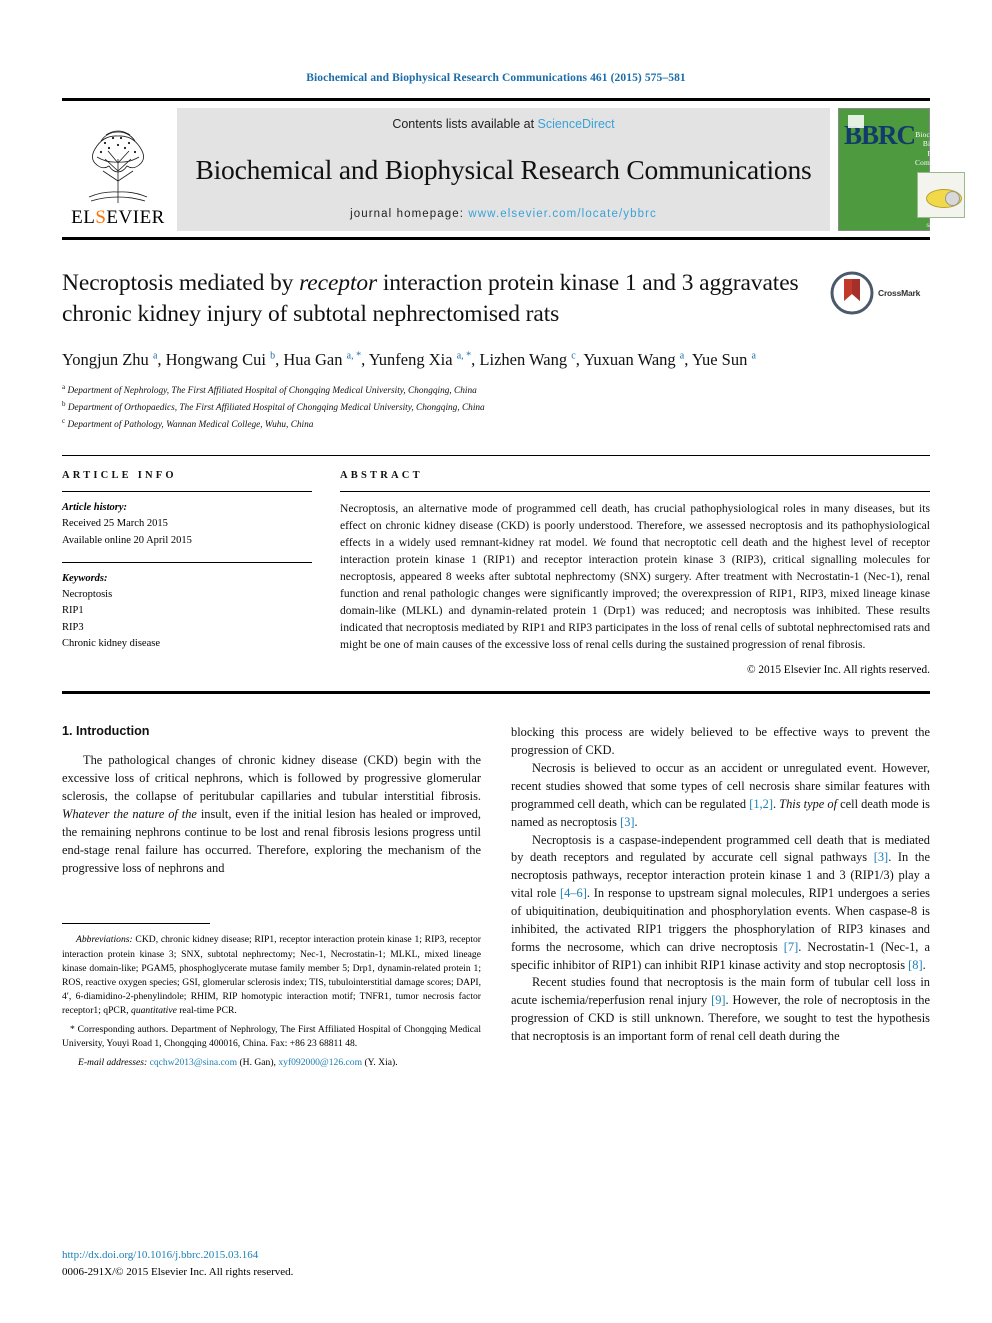 The height and width of the screenshot is (1323, 992). Describe the element at coordinates (338, 283) in the screenshot. I see `title-italic-word: receptor` at that location.